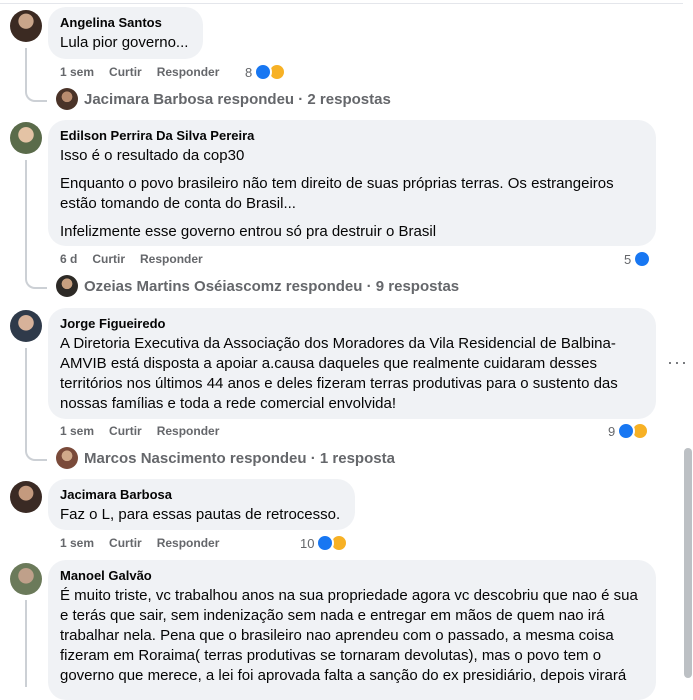  What do you see at coordinates (628, 259) in the screenshot?
I see `reaction-count: 5` at bounding box center [628, 259].